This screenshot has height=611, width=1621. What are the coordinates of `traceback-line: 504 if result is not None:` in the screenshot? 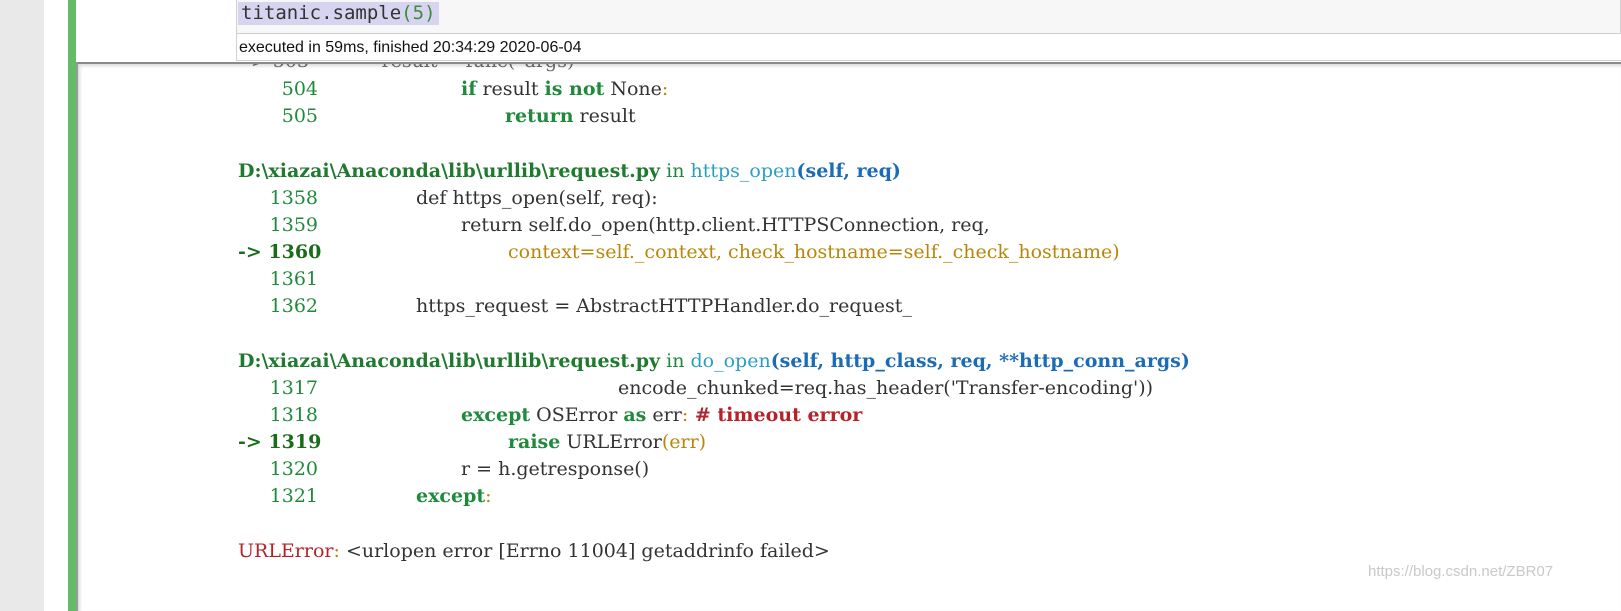 It's located at (453, 89).